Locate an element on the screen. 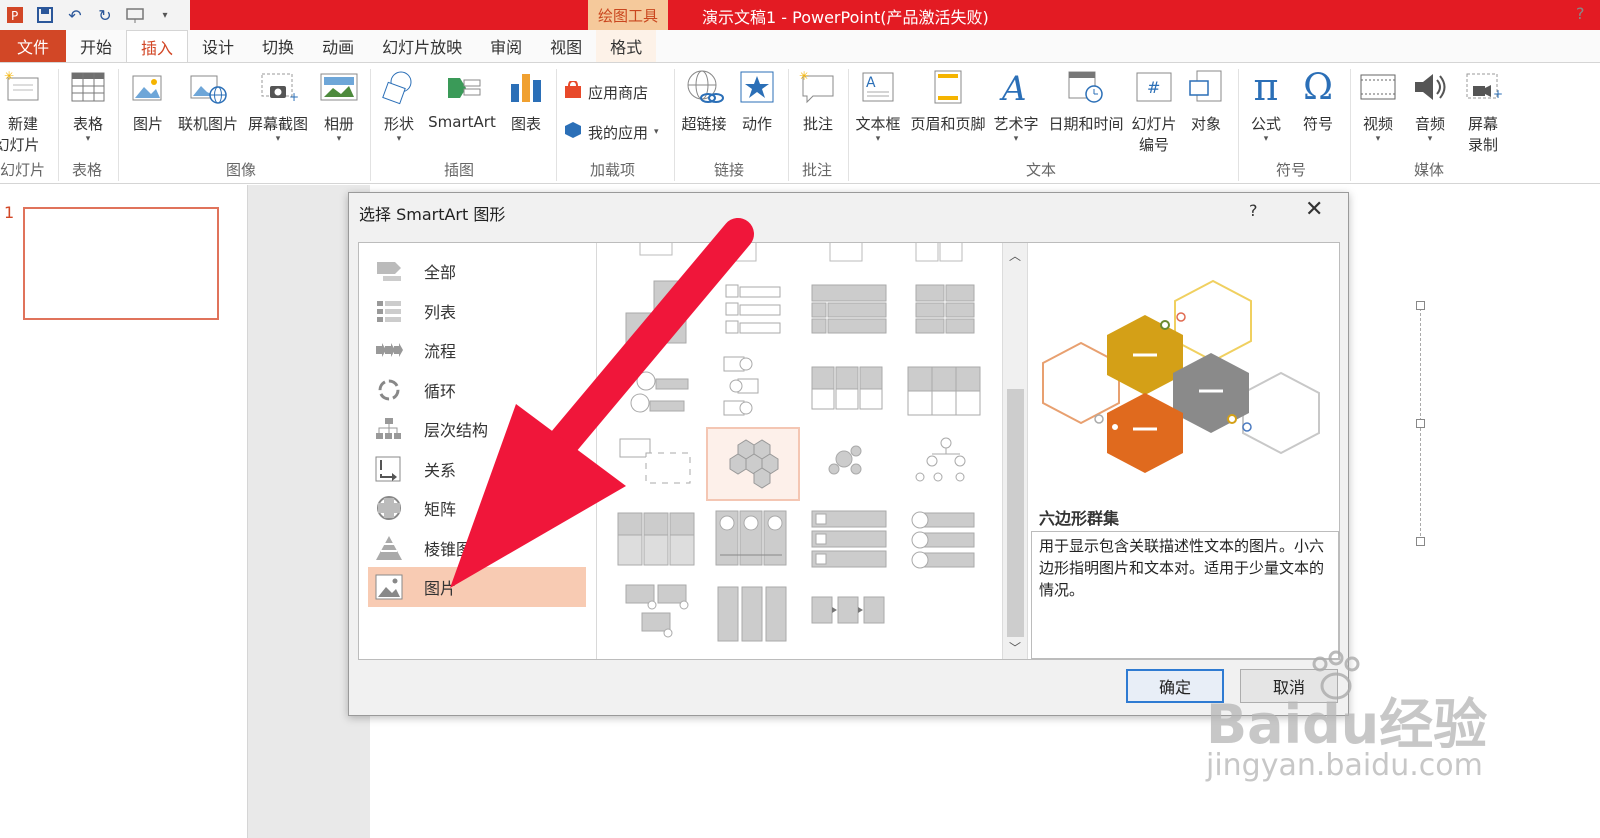 This screenshot has width=1600, height=838. tab-slideshow: 幻灯片放映 is located at coordinates (422, 46).